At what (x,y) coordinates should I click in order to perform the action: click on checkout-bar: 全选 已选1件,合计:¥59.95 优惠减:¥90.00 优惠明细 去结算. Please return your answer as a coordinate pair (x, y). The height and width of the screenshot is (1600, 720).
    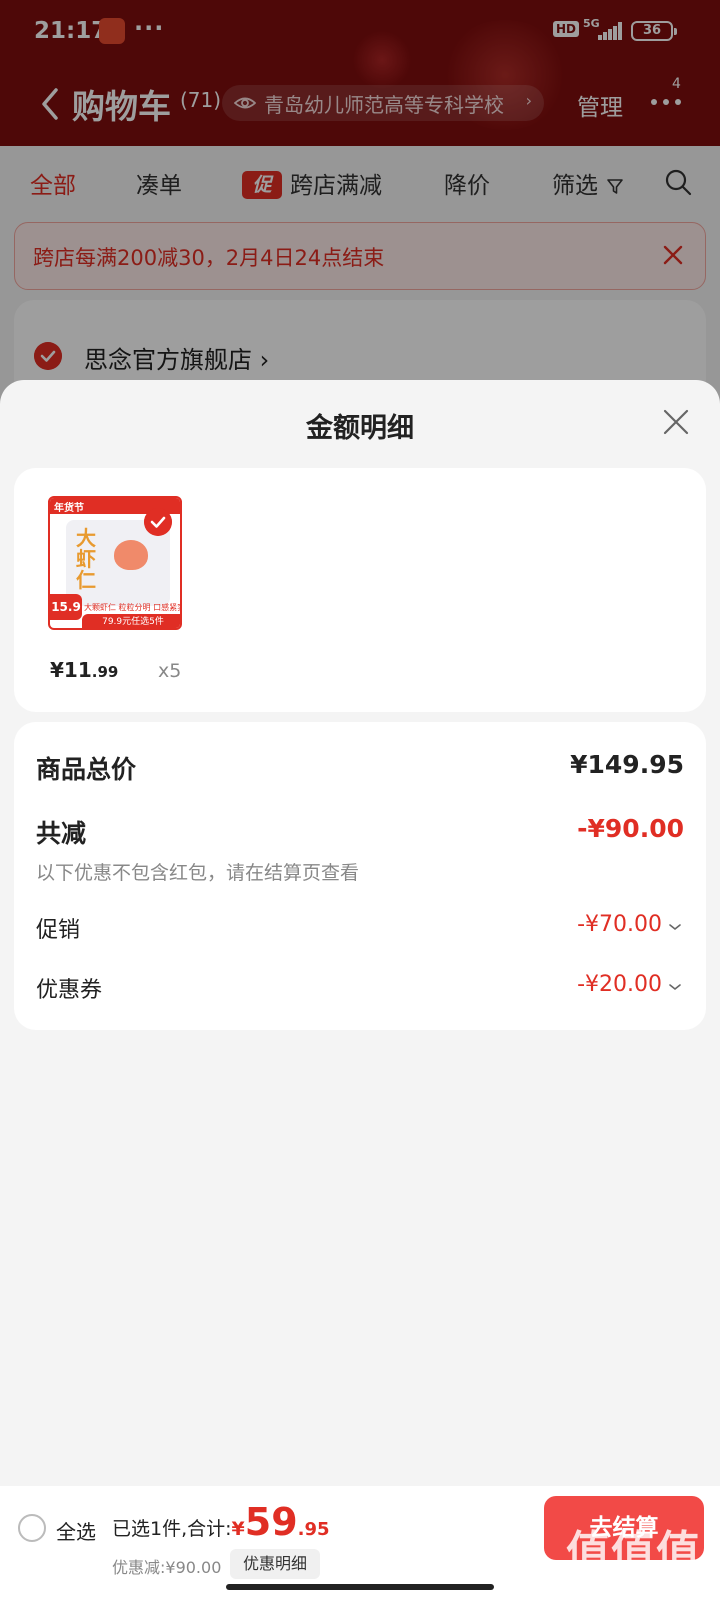
    Looking at the image, I should click on (360, 1543).